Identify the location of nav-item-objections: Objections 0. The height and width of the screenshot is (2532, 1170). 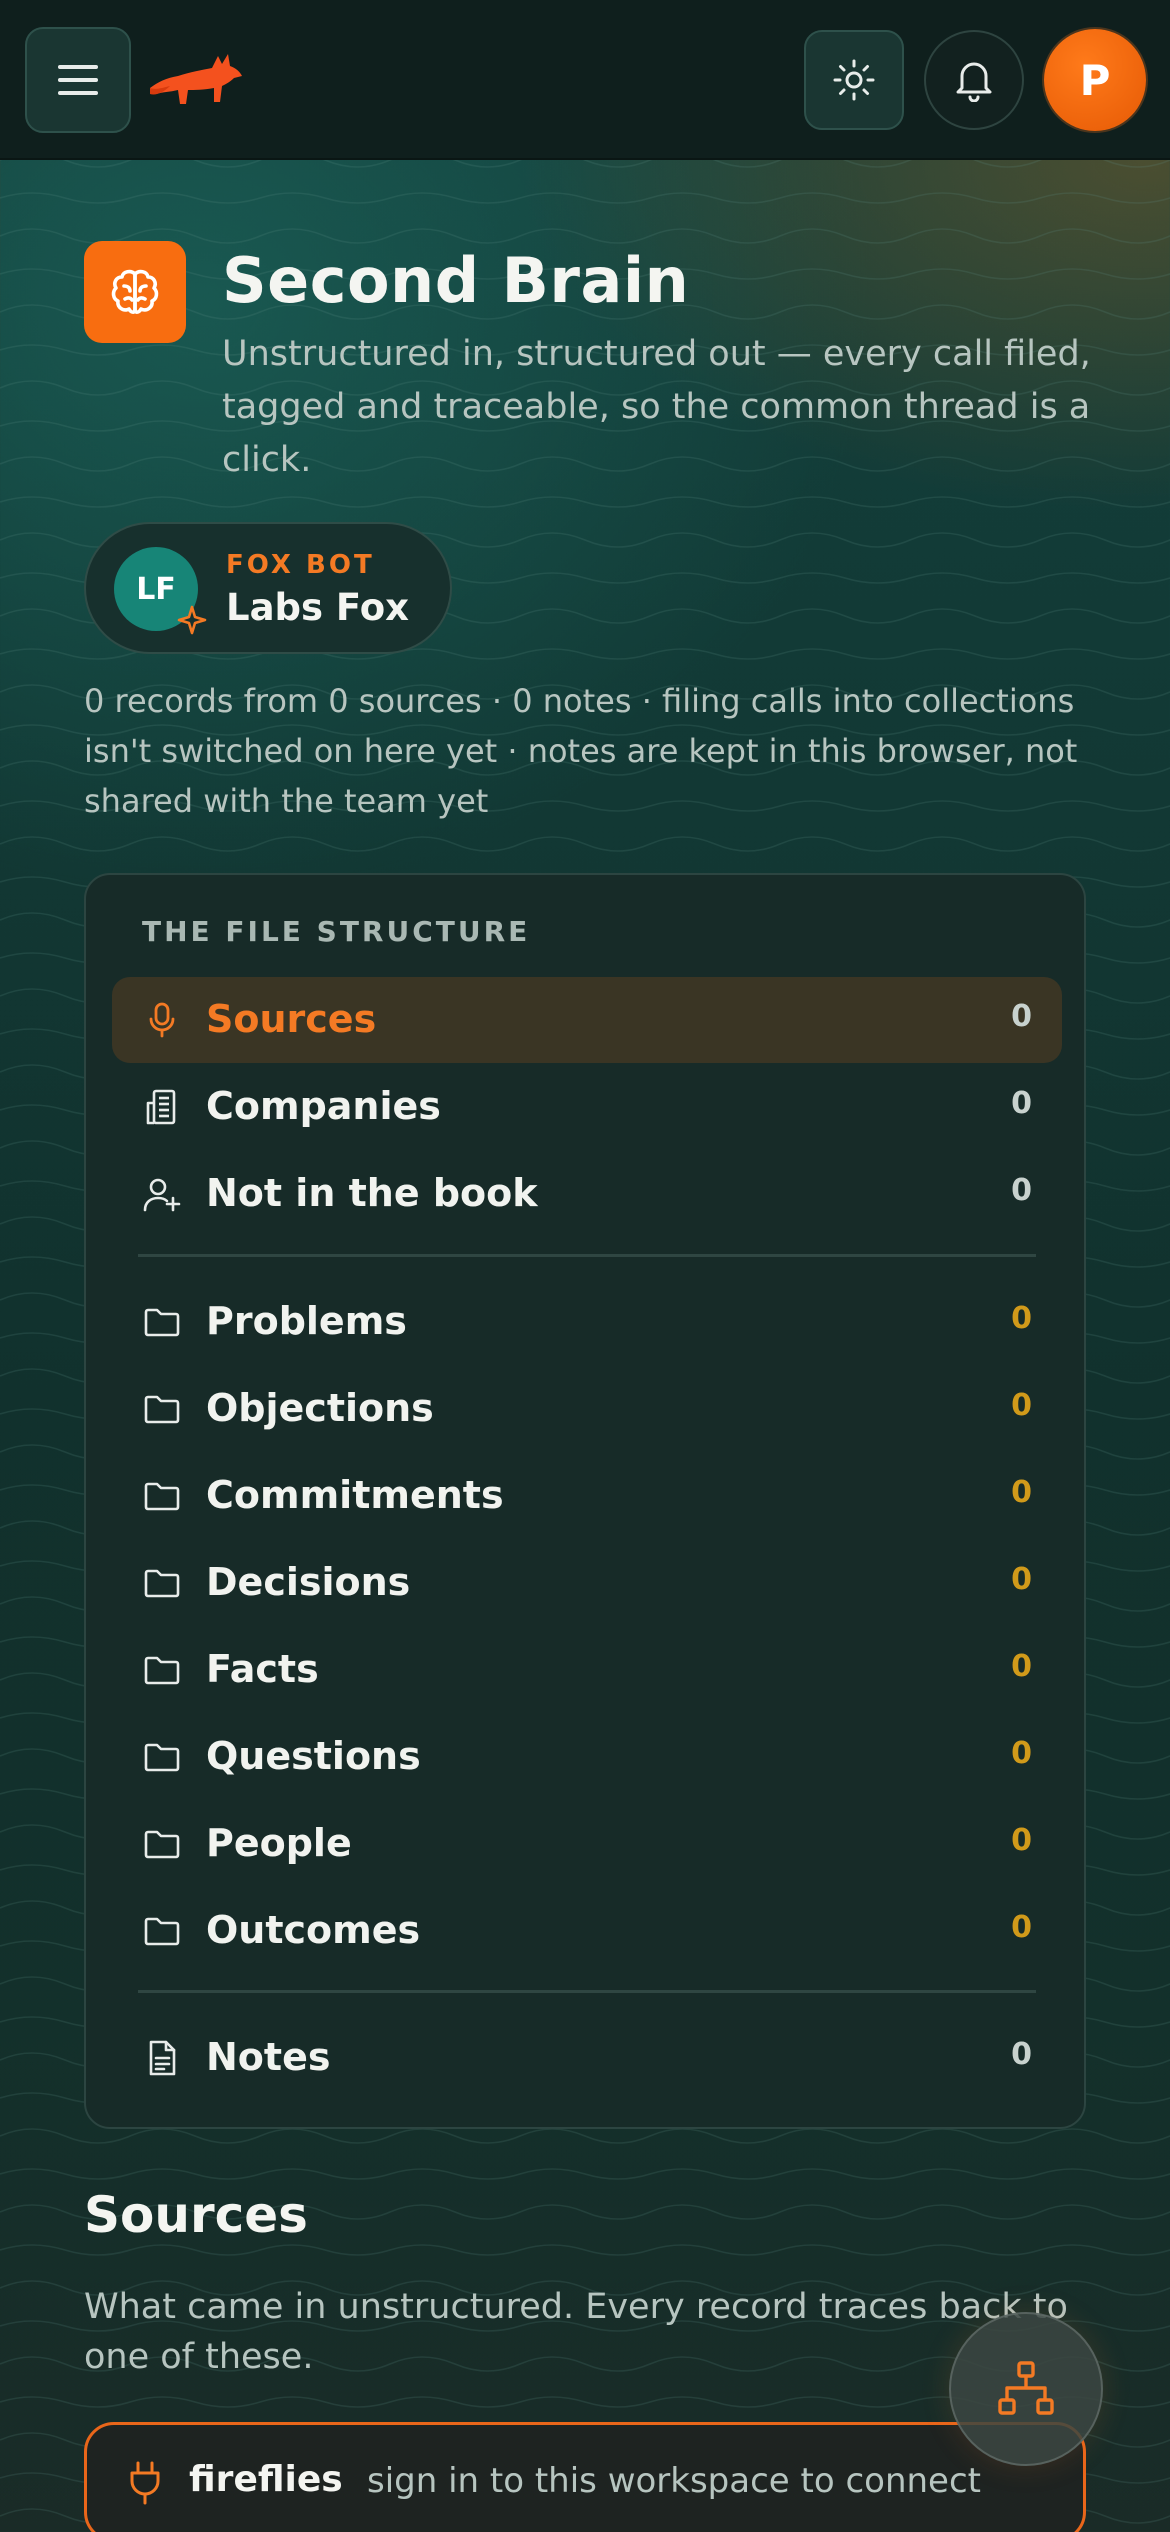
(587, 1409).